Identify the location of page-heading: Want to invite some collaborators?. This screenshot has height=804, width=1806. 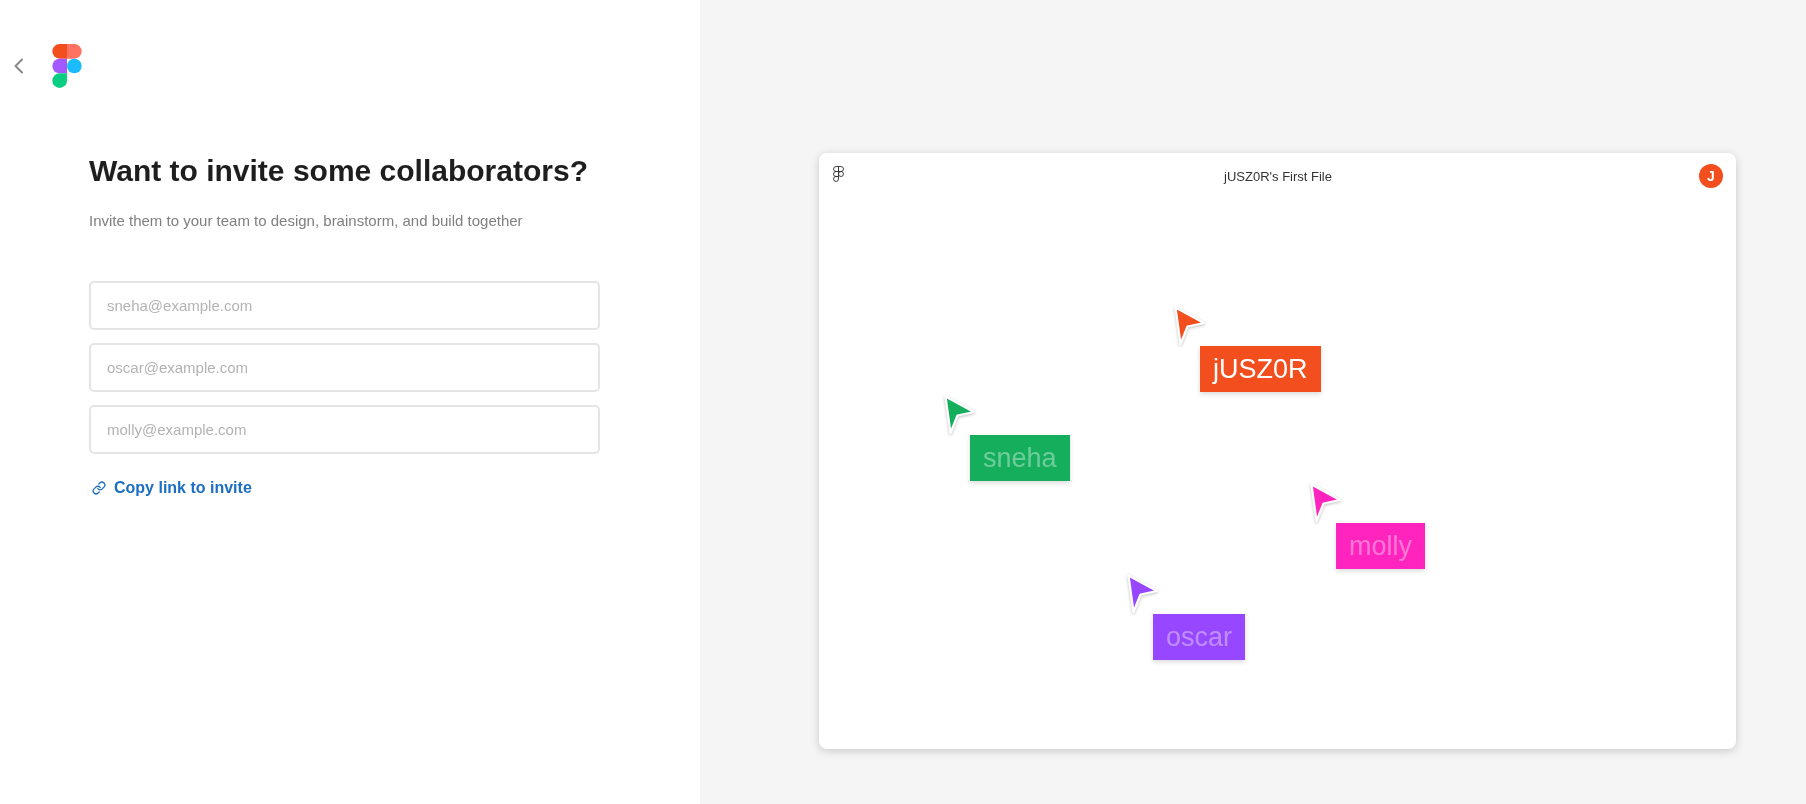
(338, 171).